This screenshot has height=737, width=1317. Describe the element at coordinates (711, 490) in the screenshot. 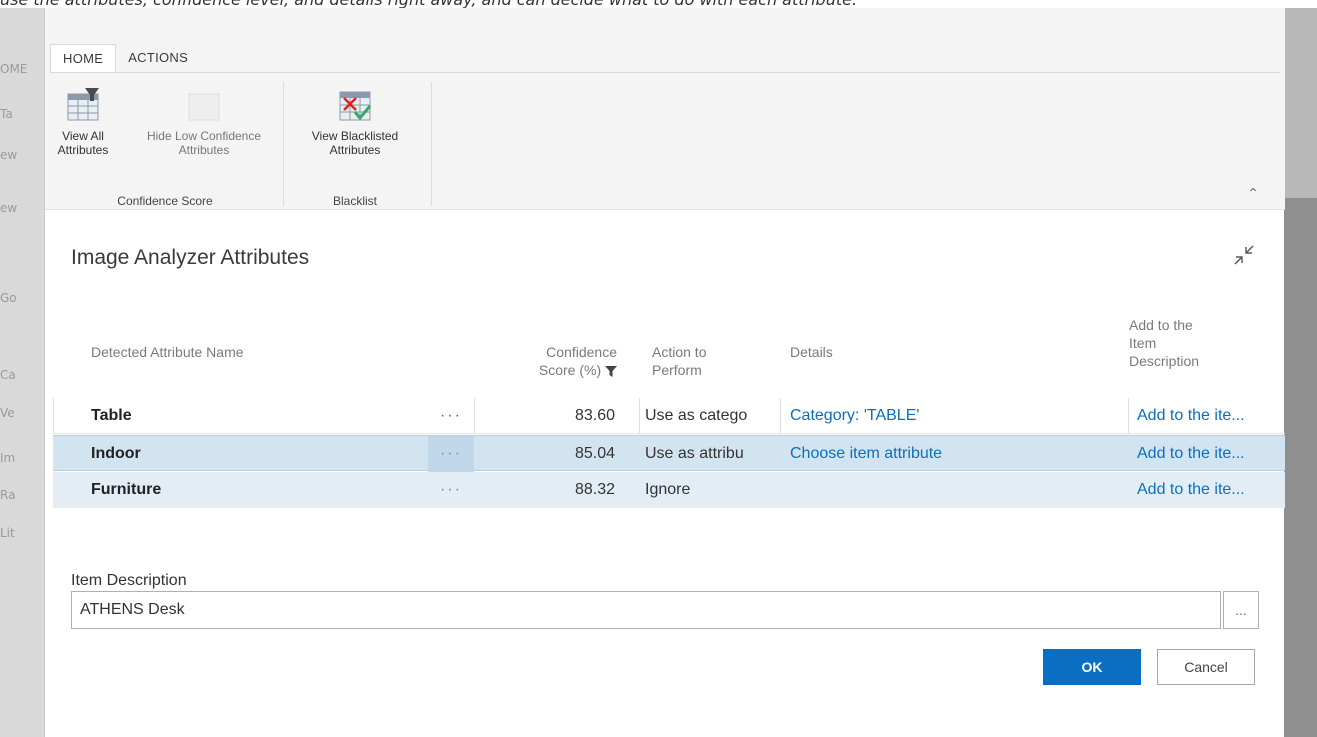

I see `action-cell: Ignore` at that location.